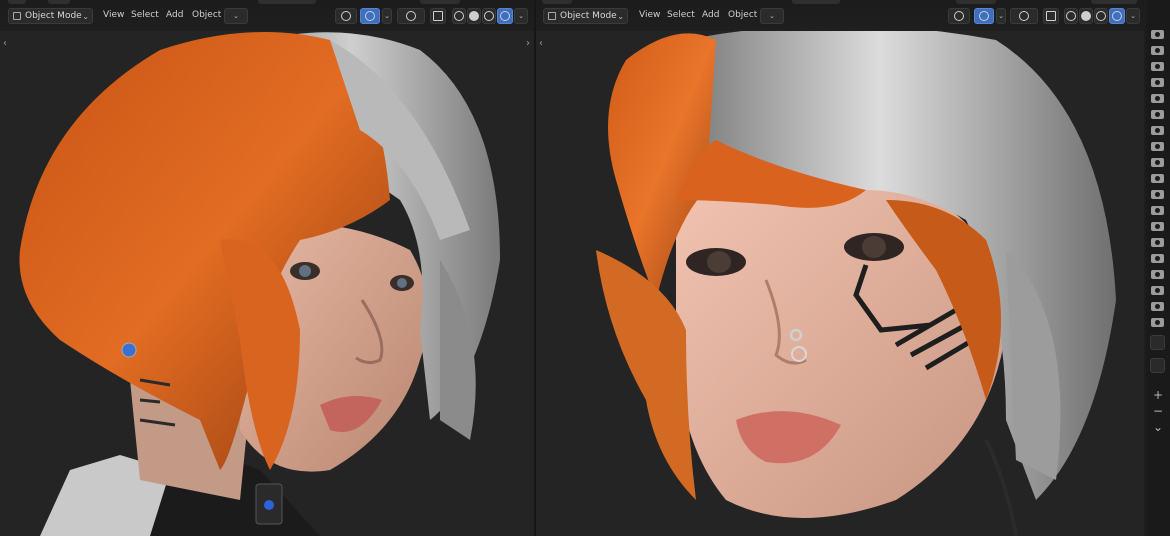  What do you see at coordinates (1157, 365) in the screenshot?
I see `frame-toggle-icon` at bounding box center [1157, 365].